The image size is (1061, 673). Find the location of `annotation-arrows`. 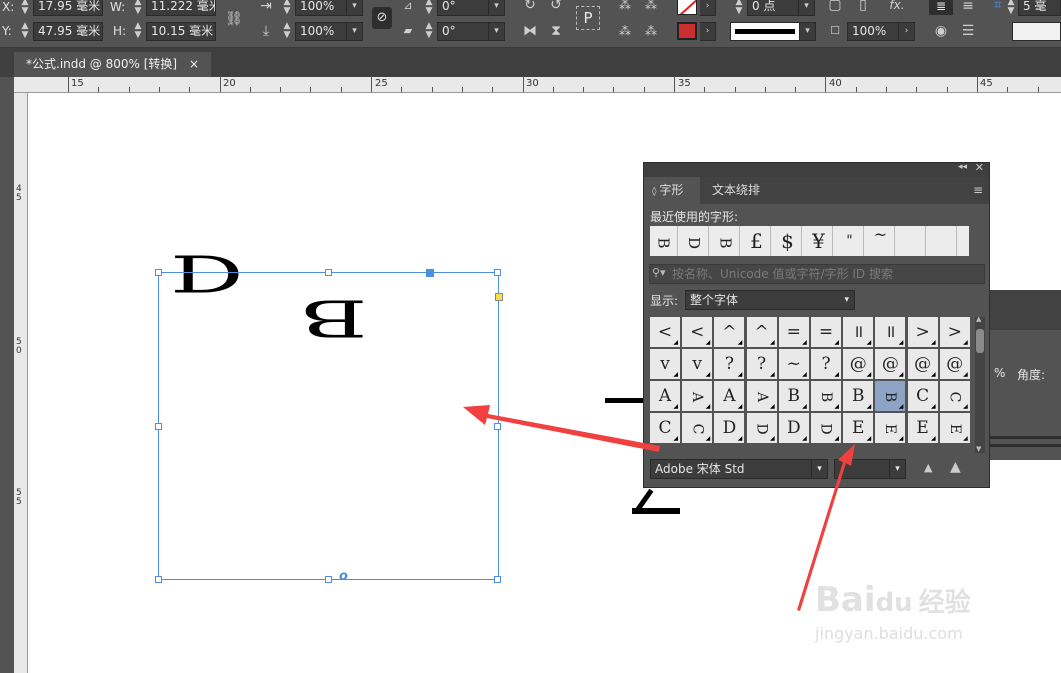

annotation-arrows is located at coordinates (659, 508).